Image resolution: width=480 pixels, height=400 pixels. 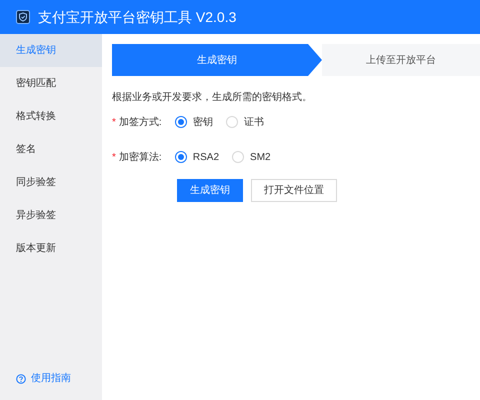 I want to click on option-label: RSA2, so click(x=206, y=157).